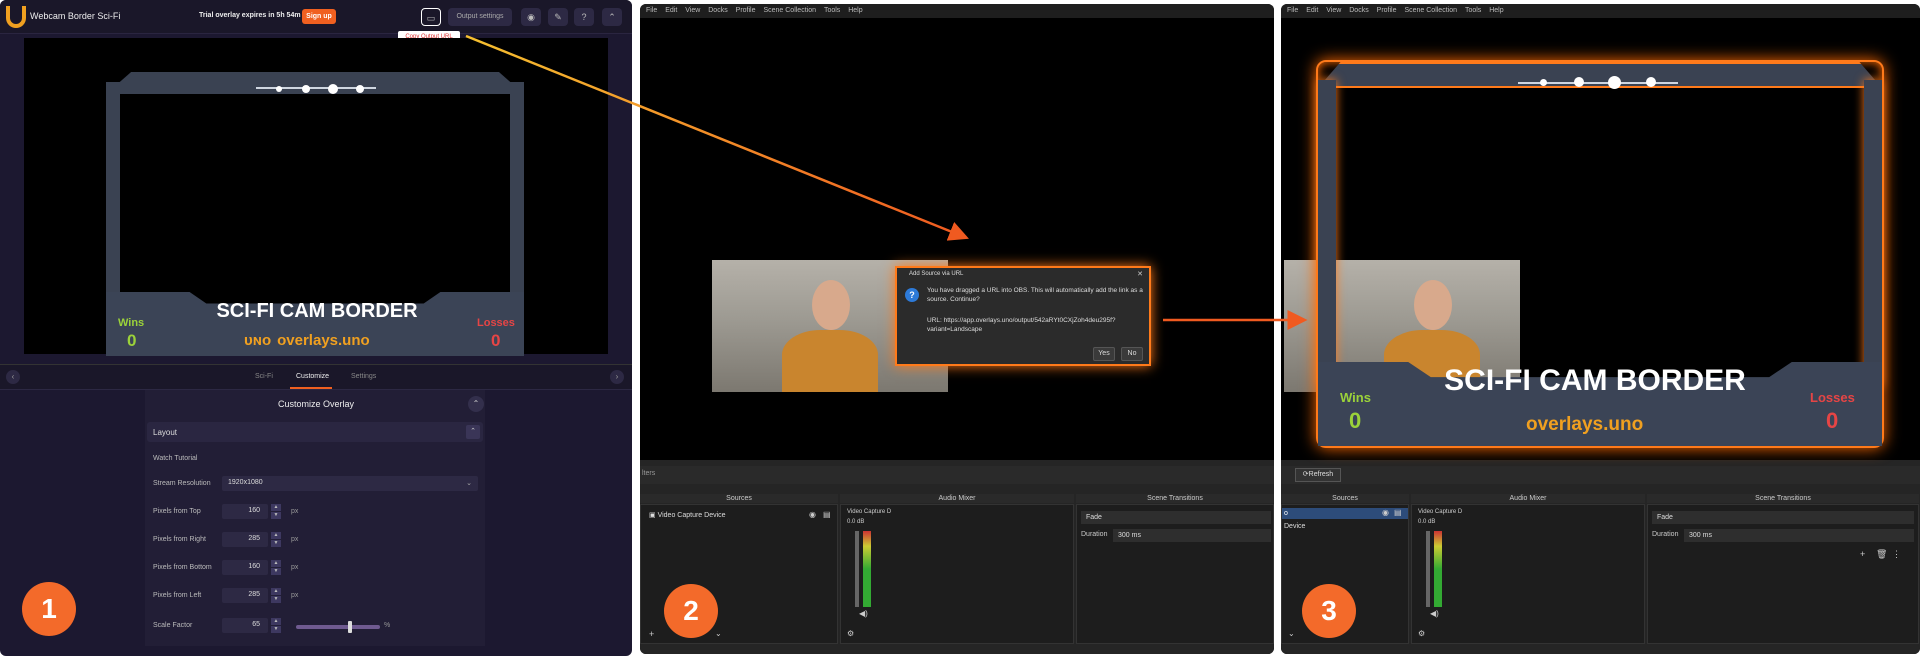  Describe the element at coordinates (276, 539) in the screenshot. I see `pixels-right-stepper: ▲ ▼` at that location.